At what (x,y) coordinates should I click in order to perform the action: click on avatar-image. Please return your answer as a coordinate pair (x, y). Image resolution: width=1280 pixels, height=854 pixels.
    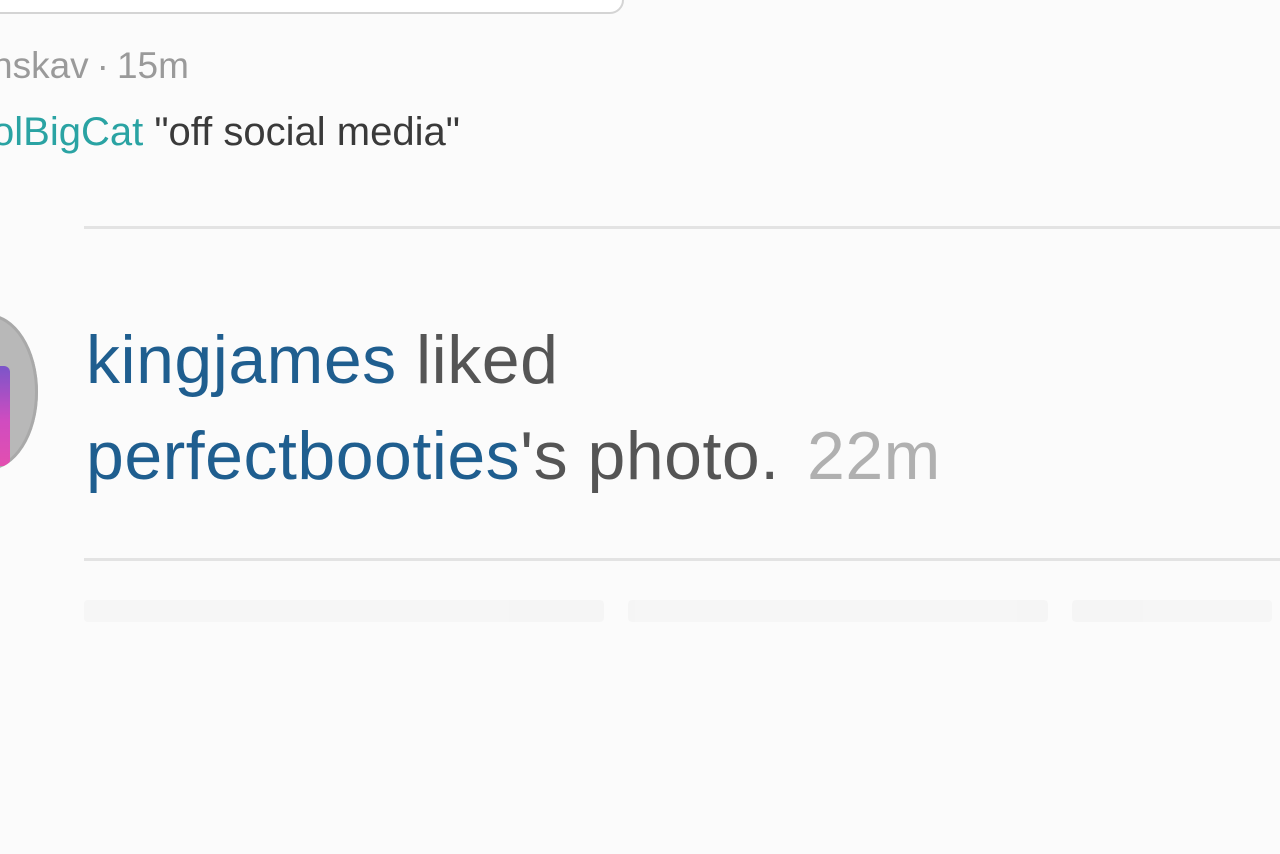
    Looking at the image, I should click on (5, 416).